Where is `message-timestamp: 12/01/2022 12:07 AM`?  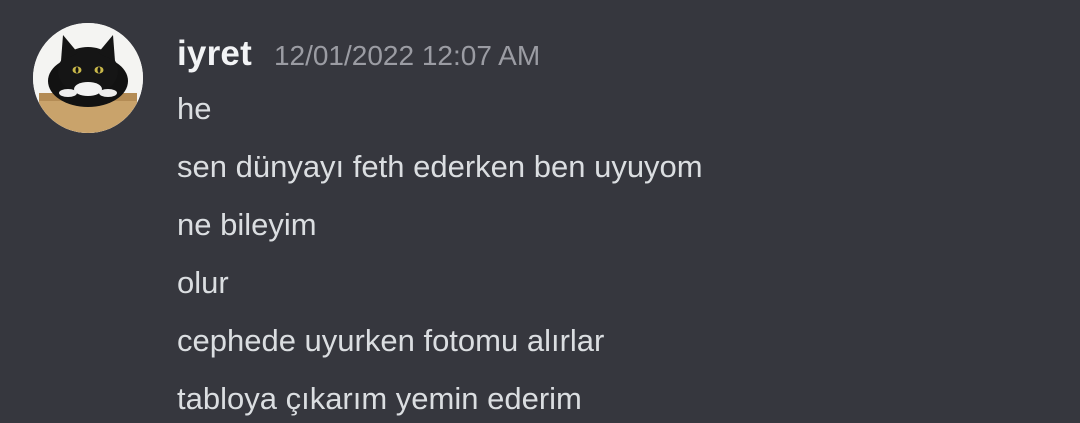 message-timestamp: 12/01/2022 12:07 AM is located at coordinates (407, 55).